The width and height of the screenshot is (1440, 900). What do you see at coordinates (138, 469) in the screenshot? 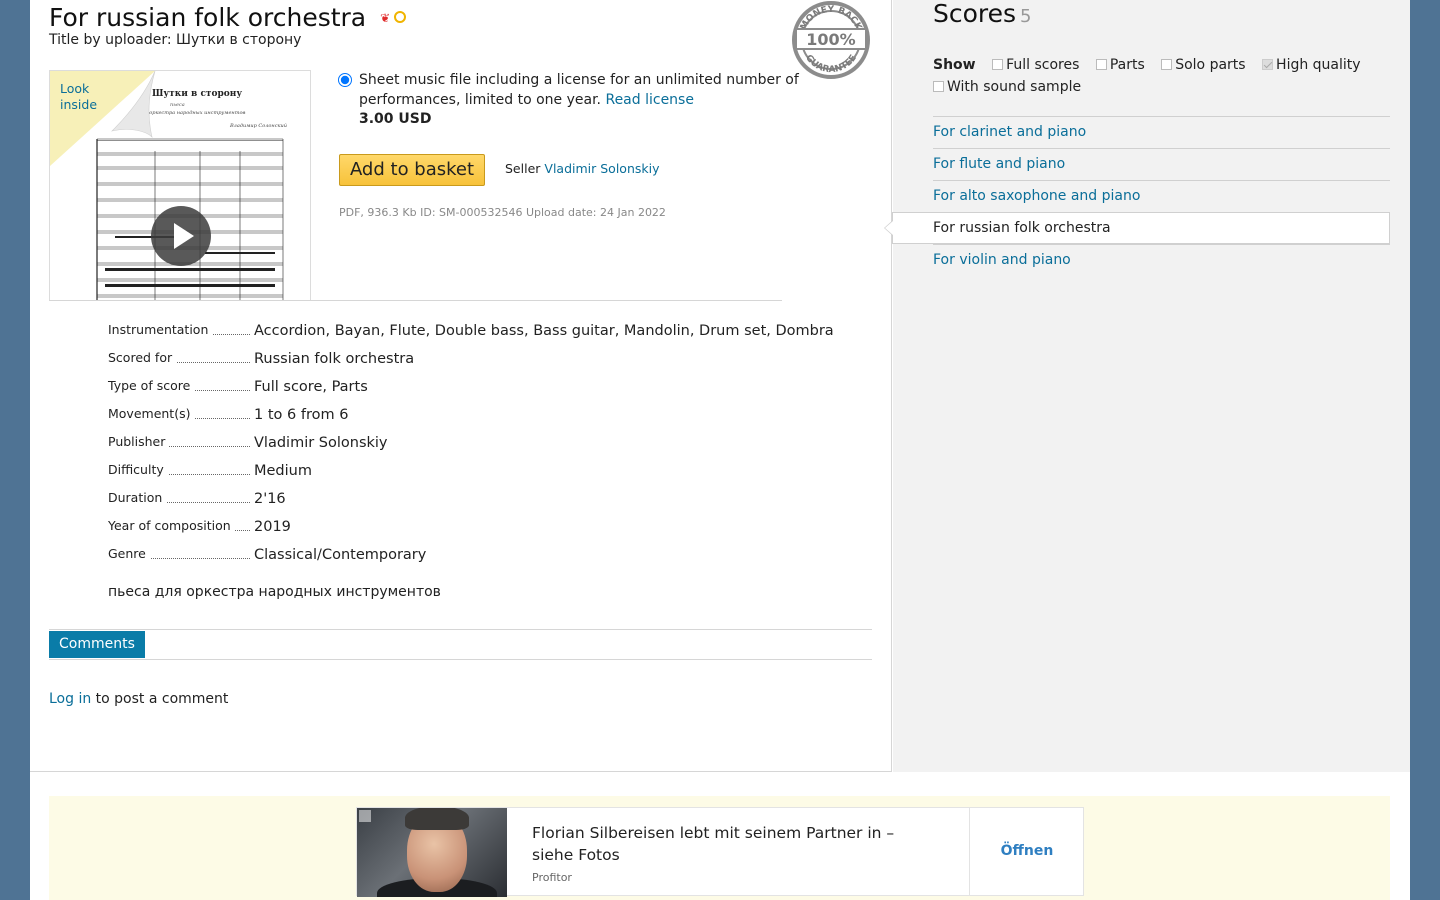
I see `detail-label: Difficulty` at bounding box center [138, 469].